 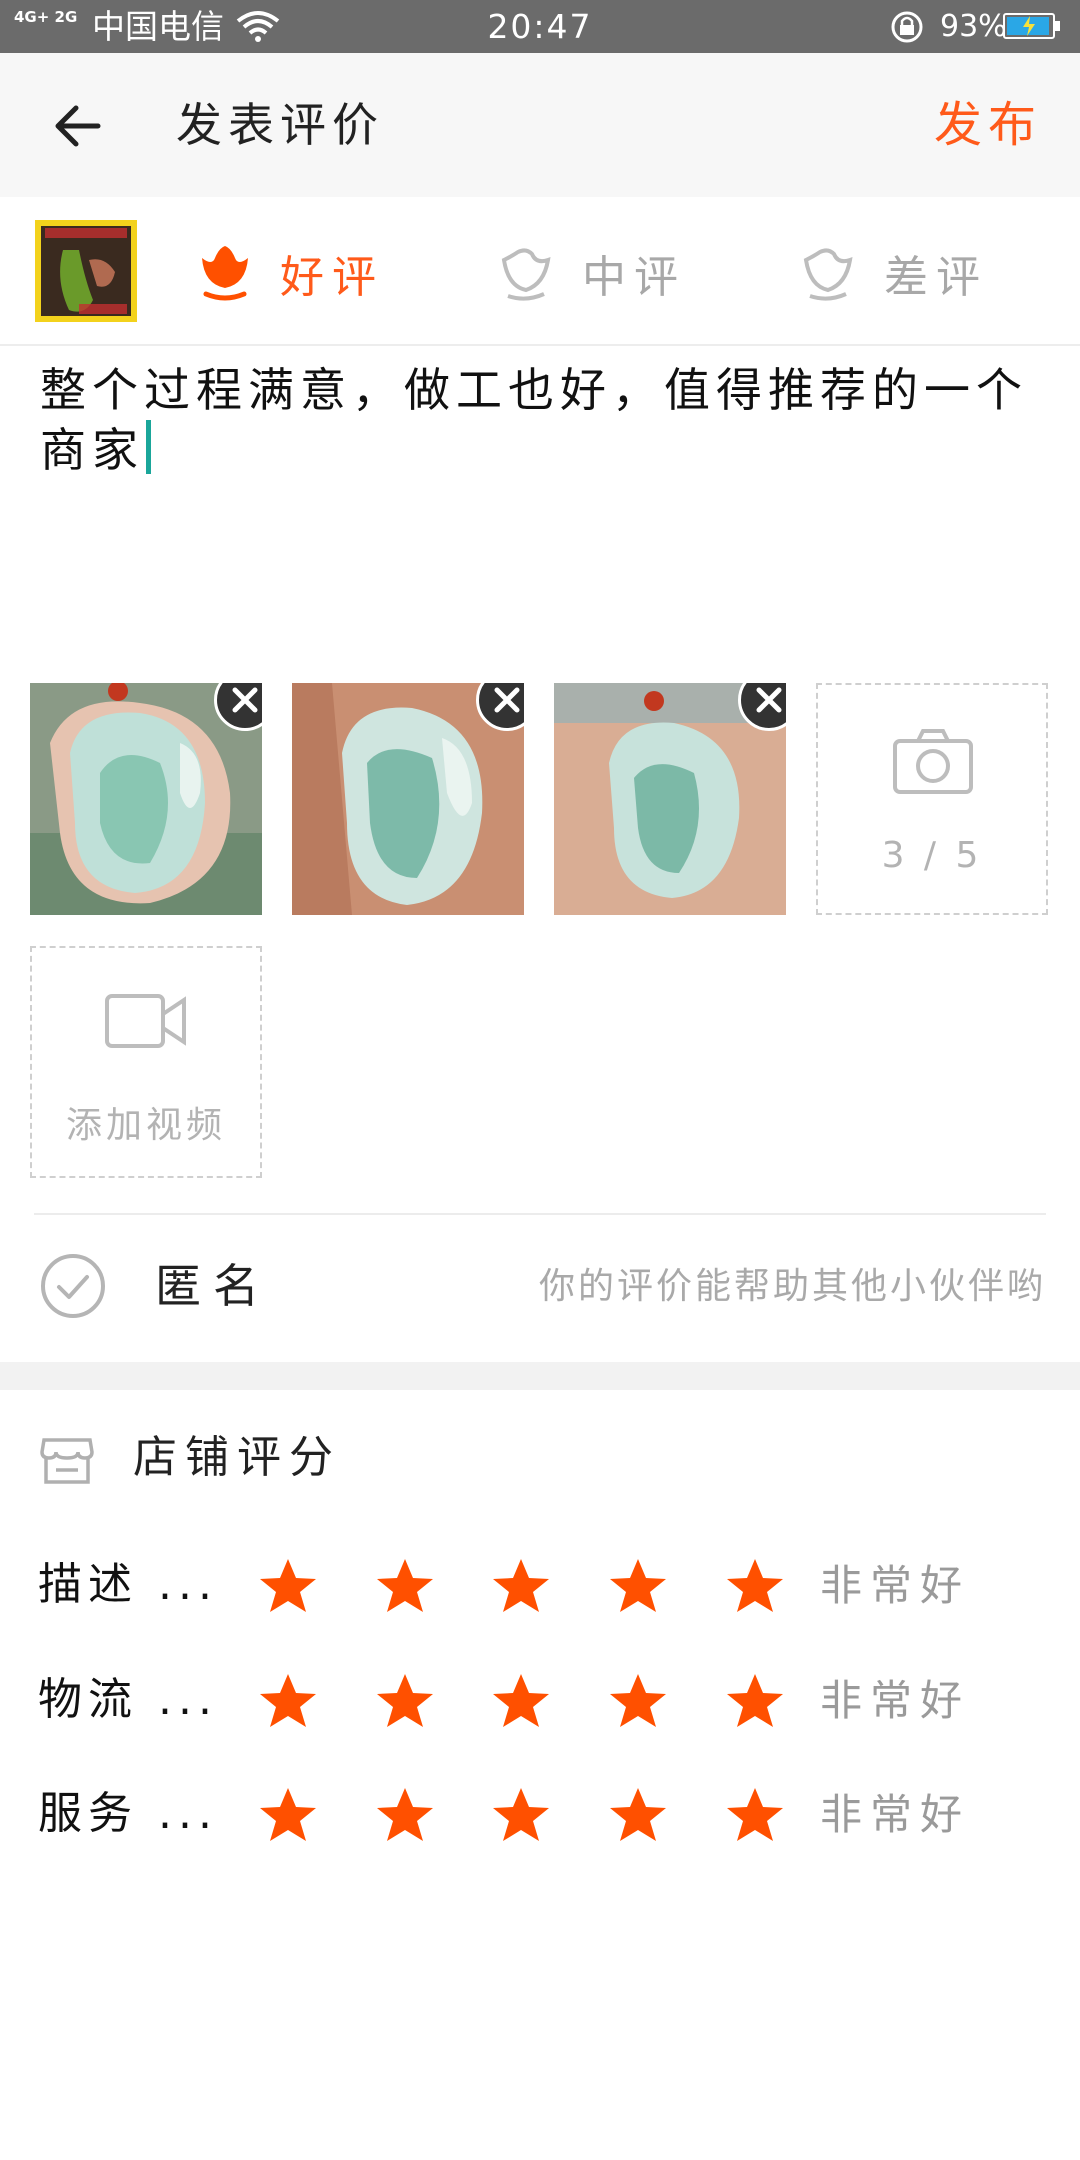 What do you see at coordinates (973, 26) in the screenshot?
I see `battery-percent: 93%` at bounding box center [973, 26].